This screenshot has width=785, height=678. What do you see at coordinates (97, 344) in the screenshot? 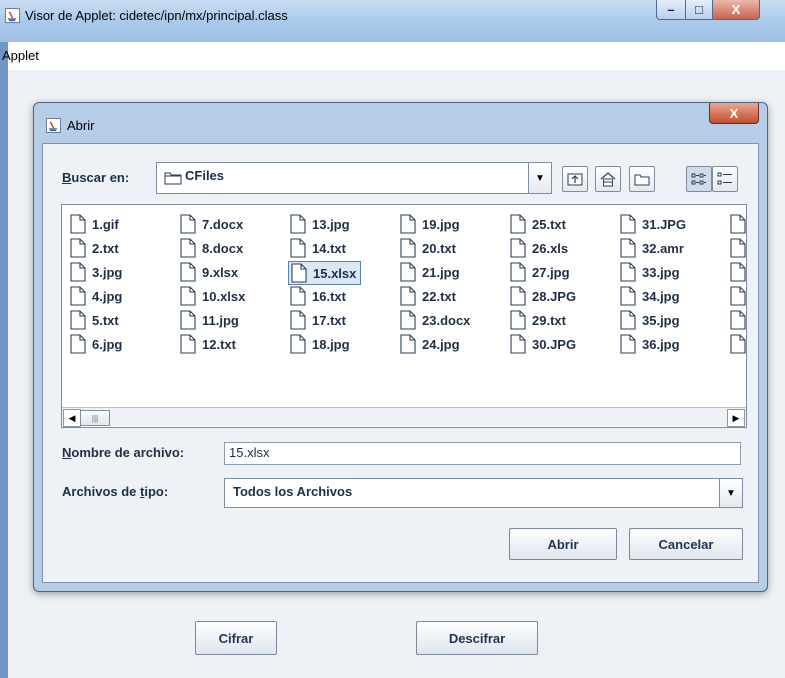
I see `file-item: 6.jpg` at bounding box center [97, 344].